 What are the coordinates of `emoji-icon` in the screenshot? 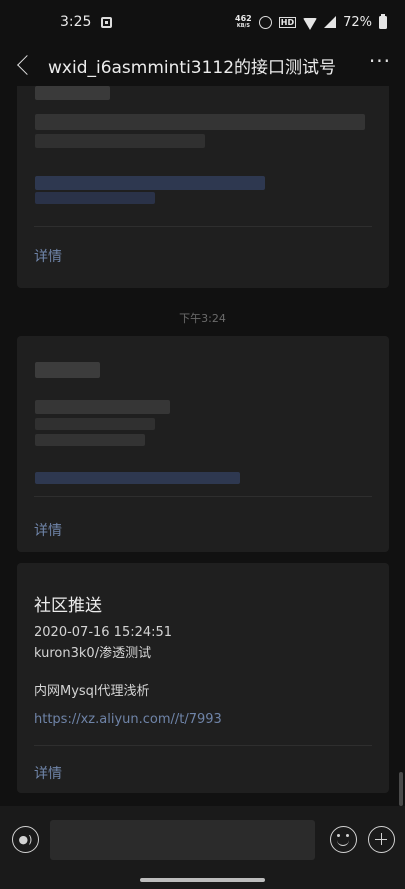 It's located at (343, 839).